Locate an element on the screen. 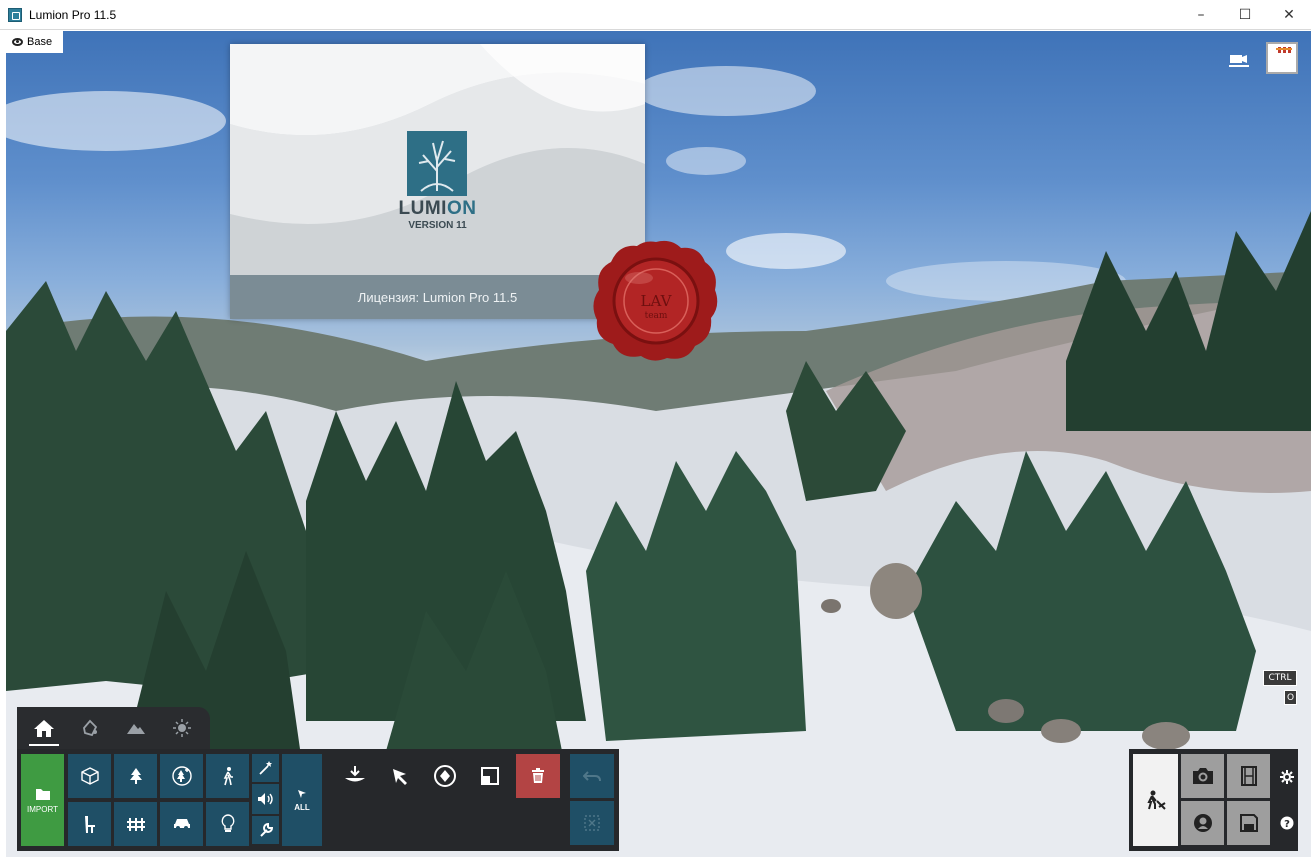  layer-label: Base is located at coordinates (40, 42).